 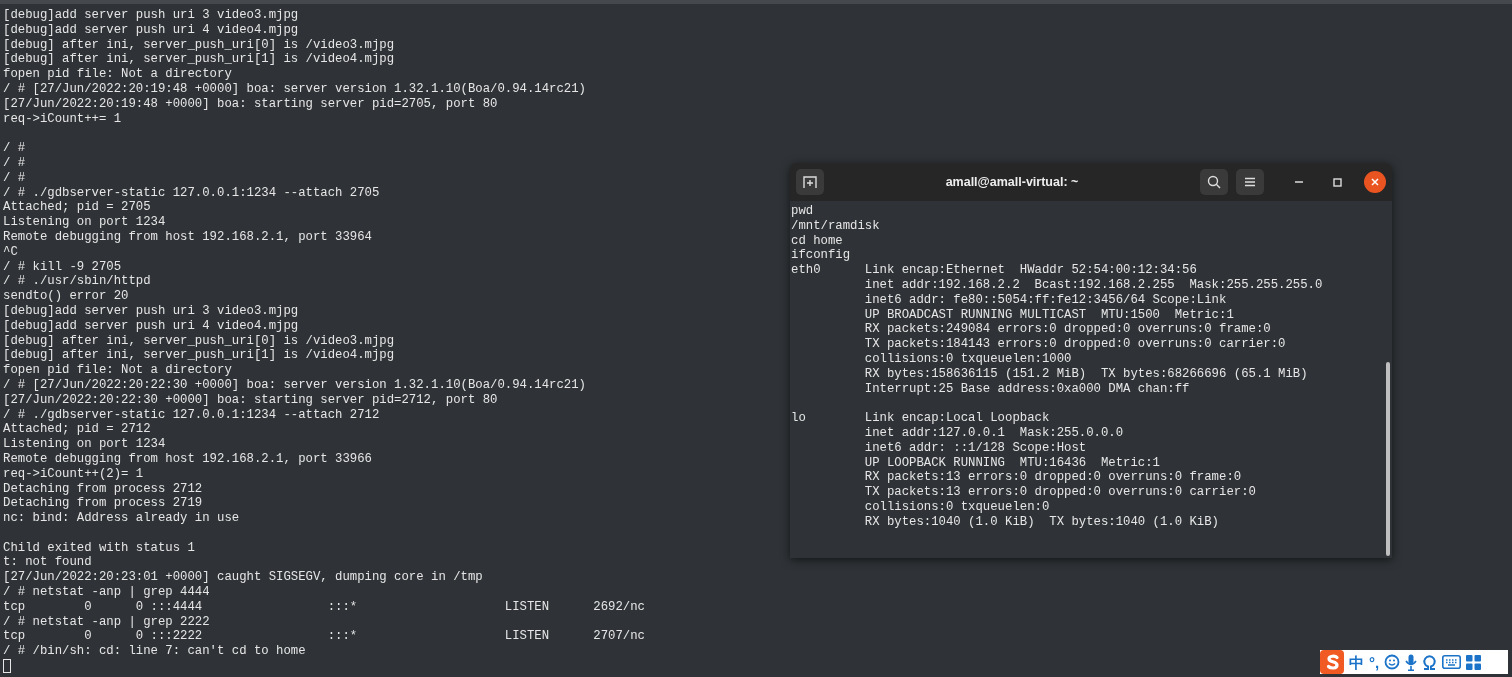 What do you see at coordinates (250, 399) in the screenshot?
I see `terminal-line: [27/Jun/2022:20:22:30 +0000] boa: starting server pid=2712, port 80` at bounding box center [250, 399].